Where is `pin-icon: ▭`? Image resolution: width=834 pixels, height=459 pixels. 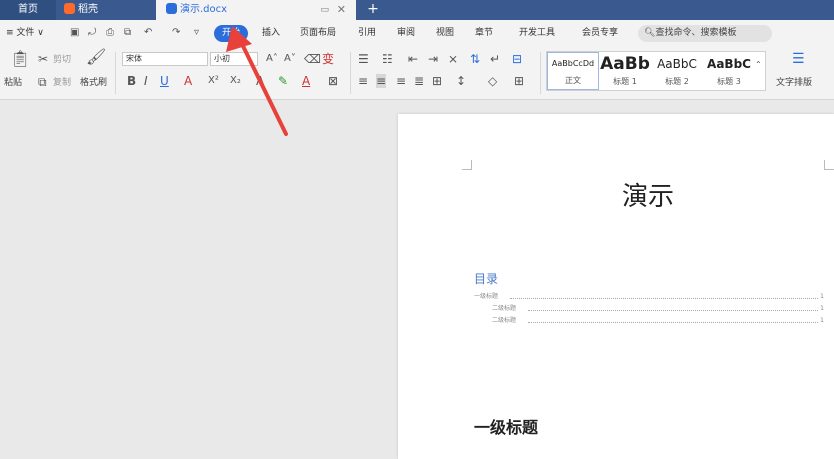
pin-icon: ▭ is located at coordinates (324, 10).